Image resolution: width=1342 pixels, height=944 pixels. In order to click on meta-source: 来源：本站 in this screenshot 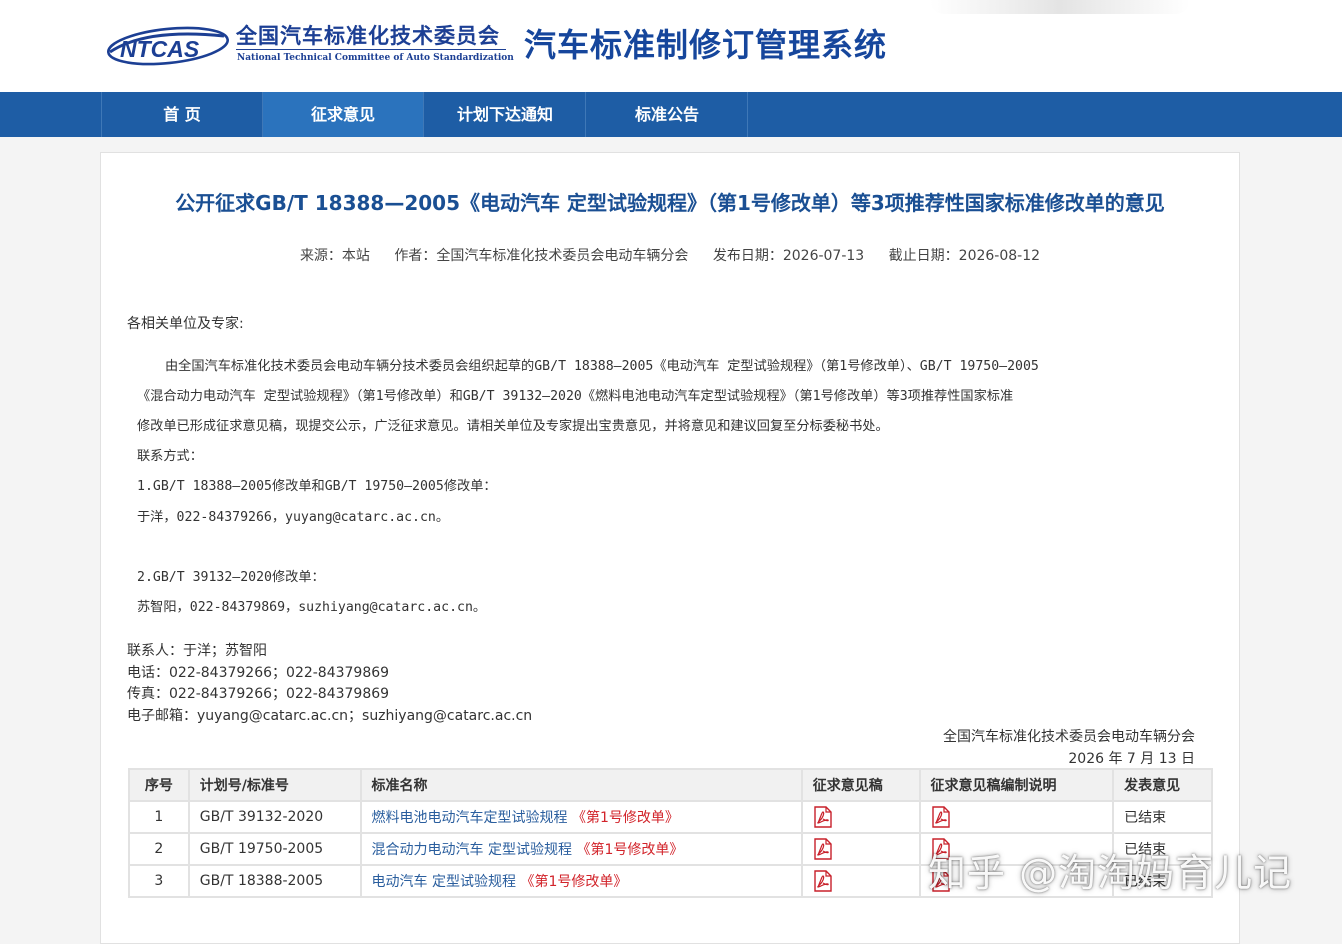, I will do `click(334, 256)`.